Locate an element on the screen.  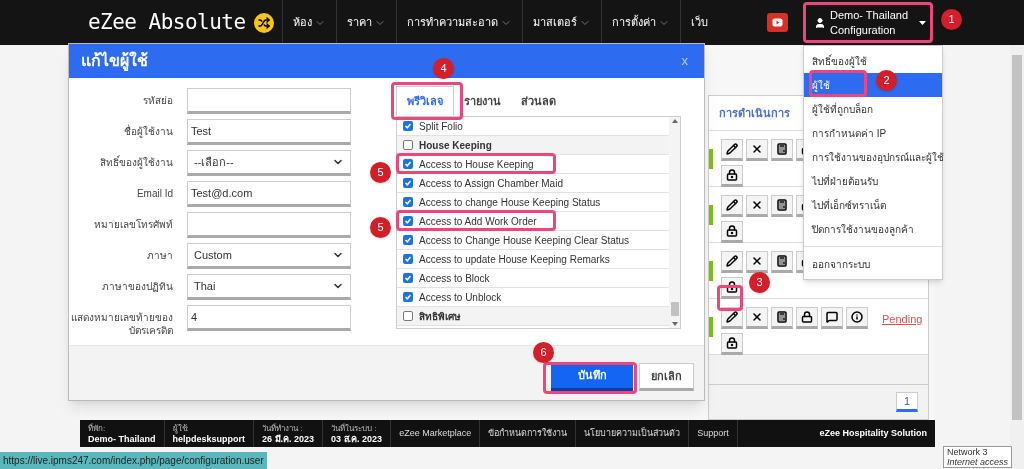
status-link: Pending is located at coordinates (902, 319).